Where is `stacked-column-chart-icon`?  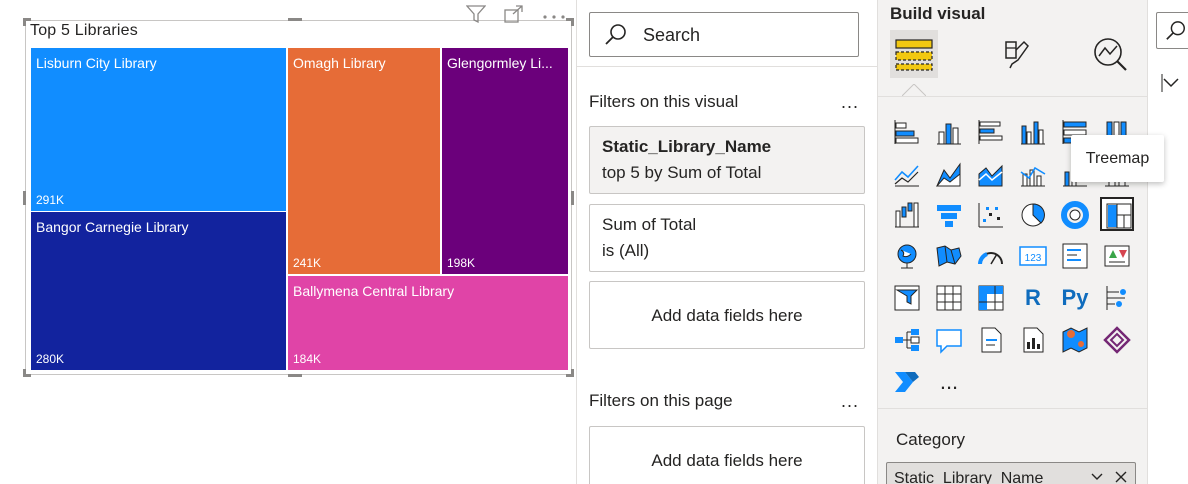
stacked-column-chart-icon is located at coordinates (949, 132).